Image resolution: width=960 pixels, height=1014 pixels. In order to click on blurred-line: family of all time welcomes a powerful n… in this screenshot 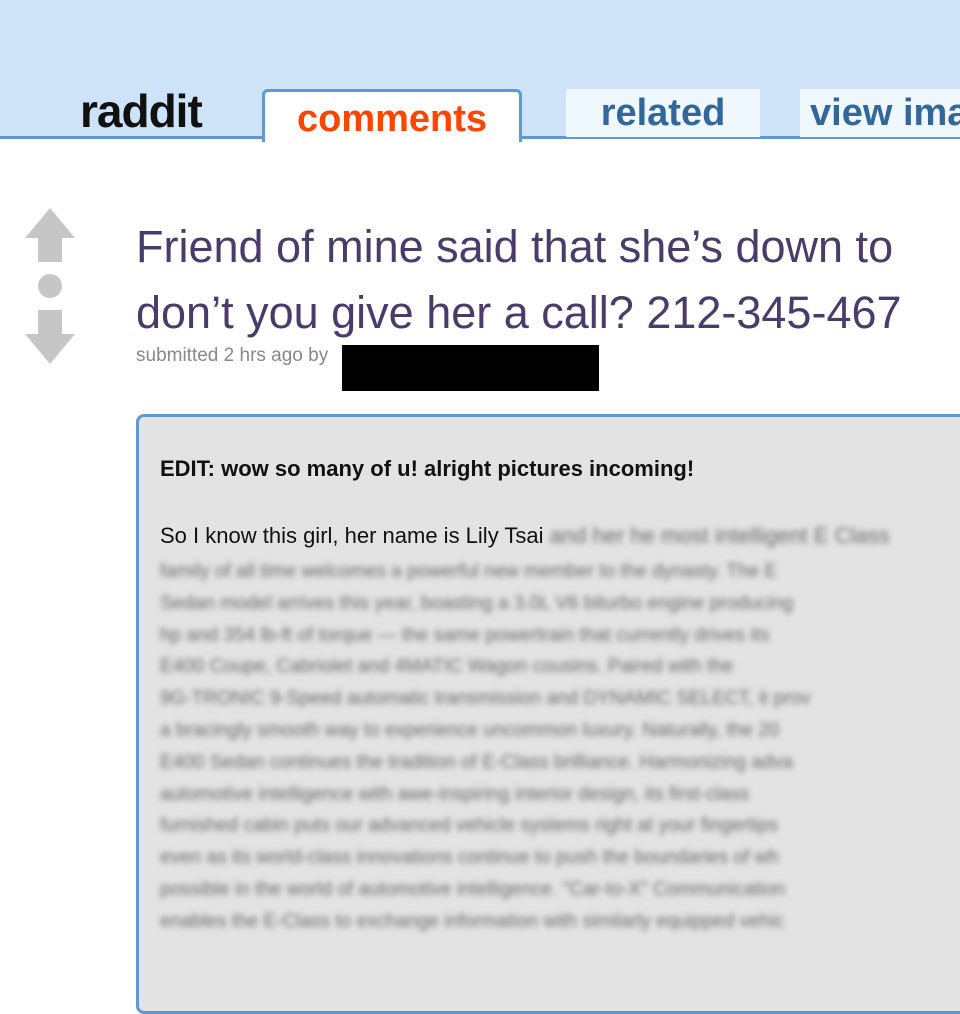, I will do `click(469, 571)`.